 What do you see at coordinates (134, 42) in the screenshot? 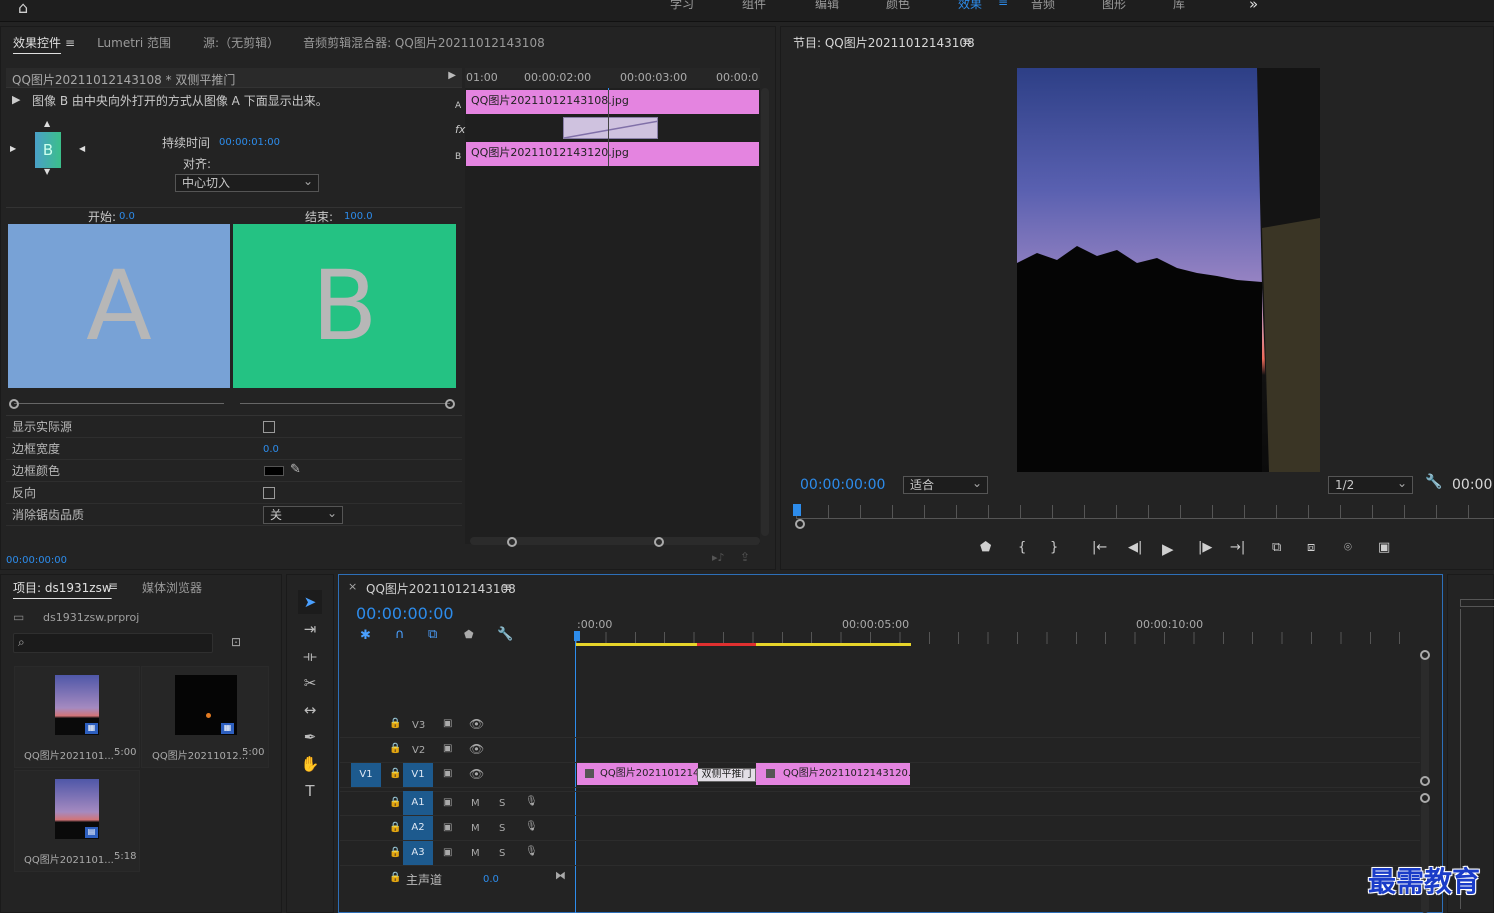
I see `tab-lumetri-scopes: Lumetri 范围` at bounding box center [134, 42].